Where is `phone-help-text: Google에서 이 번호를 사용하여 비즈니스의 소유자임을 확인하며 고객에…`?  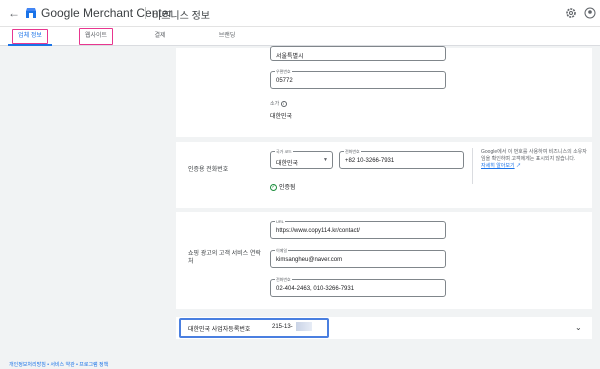
phone-help-text: Google에서 이 번호를 사용하여 비즈니스의 소유자임을 확인하며 고객에… is located at coordinates (534, 159).